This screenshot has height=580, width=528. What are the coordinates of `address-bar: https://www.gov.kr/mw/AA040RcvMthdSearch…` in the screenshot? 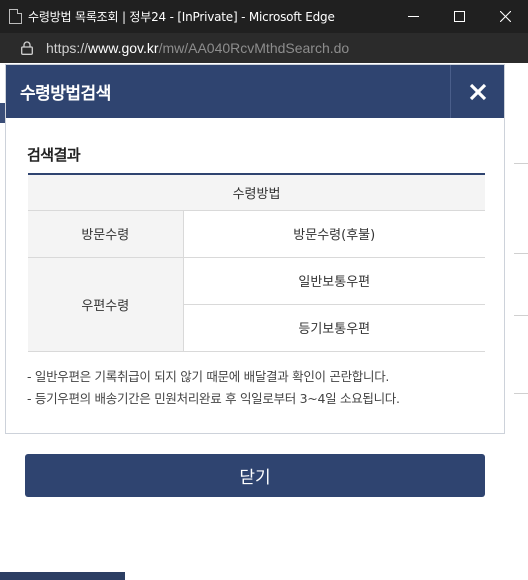 It's located at (264, 48).